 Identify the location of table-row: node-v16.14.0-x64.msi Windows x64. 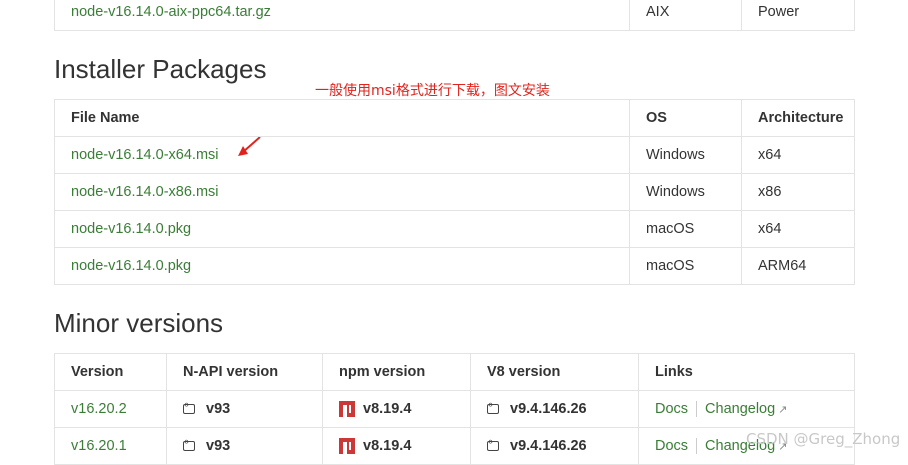
(454, 155).